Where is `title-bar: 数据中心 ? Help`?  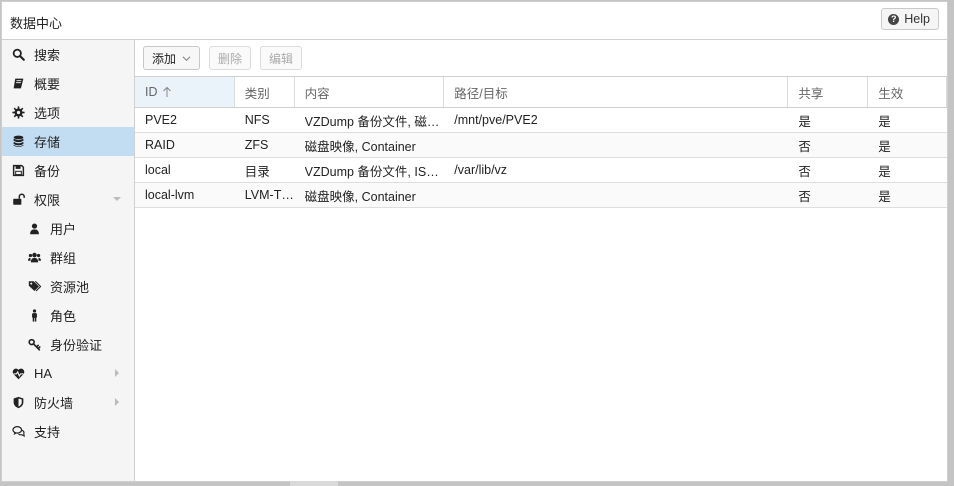
title-bar: 数据中心 ? Help is located at coordinates (474, 21).